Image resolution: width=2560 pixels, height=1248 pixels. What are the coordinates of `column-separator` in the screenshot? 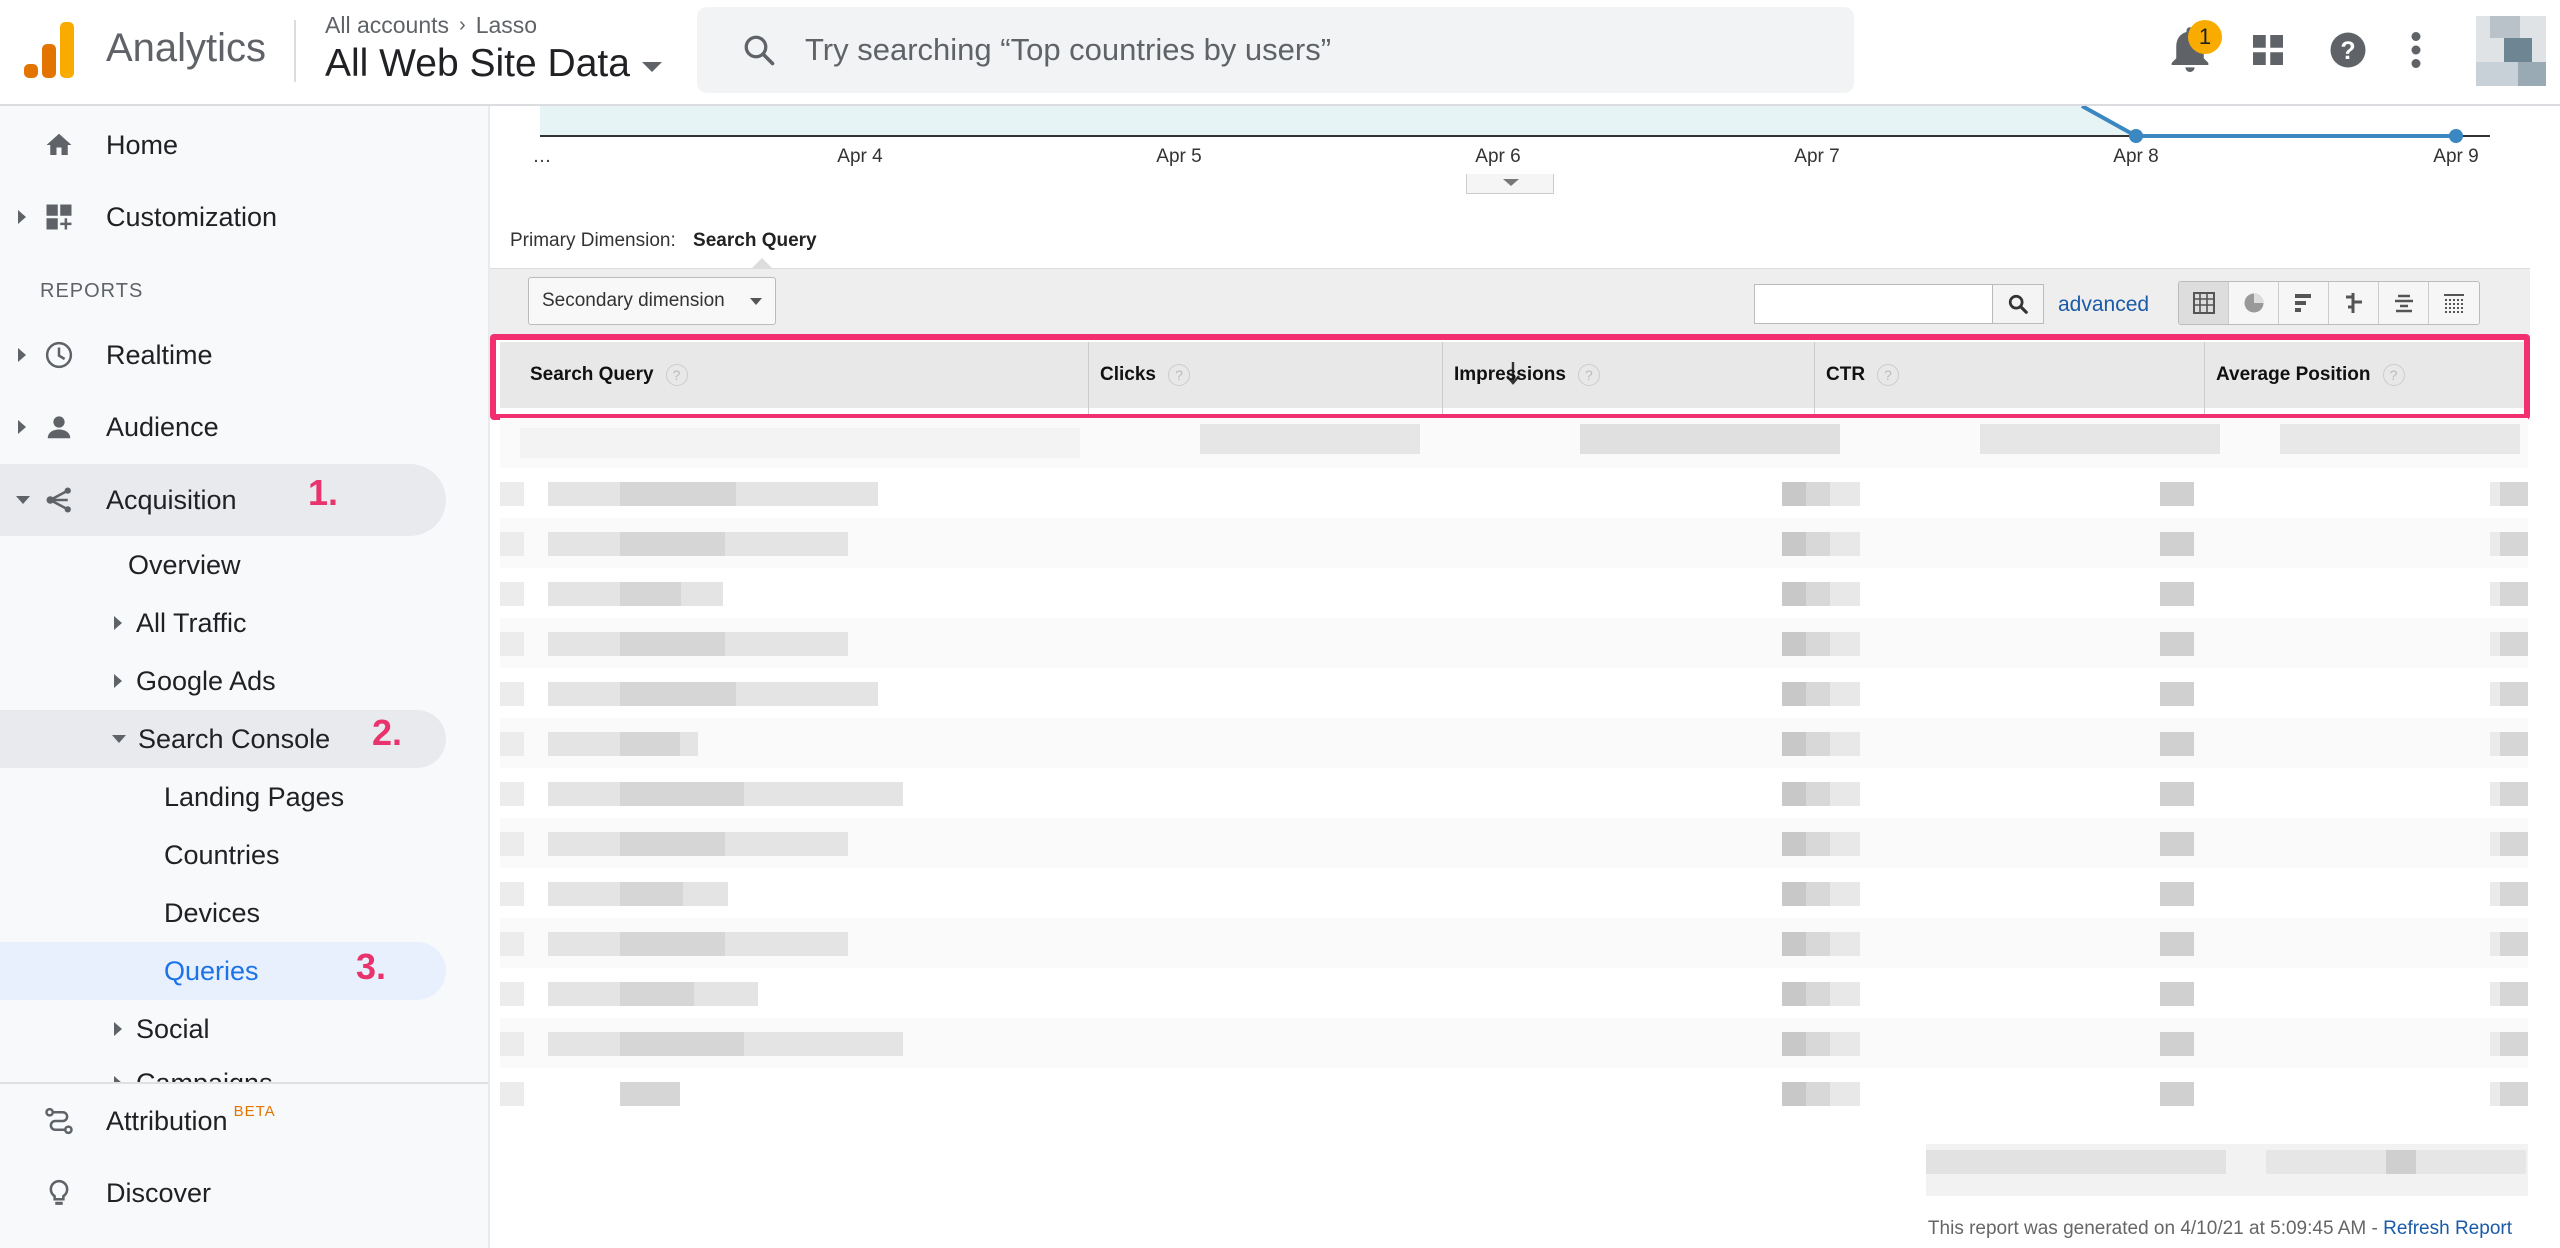 It's located at (1088, 380).